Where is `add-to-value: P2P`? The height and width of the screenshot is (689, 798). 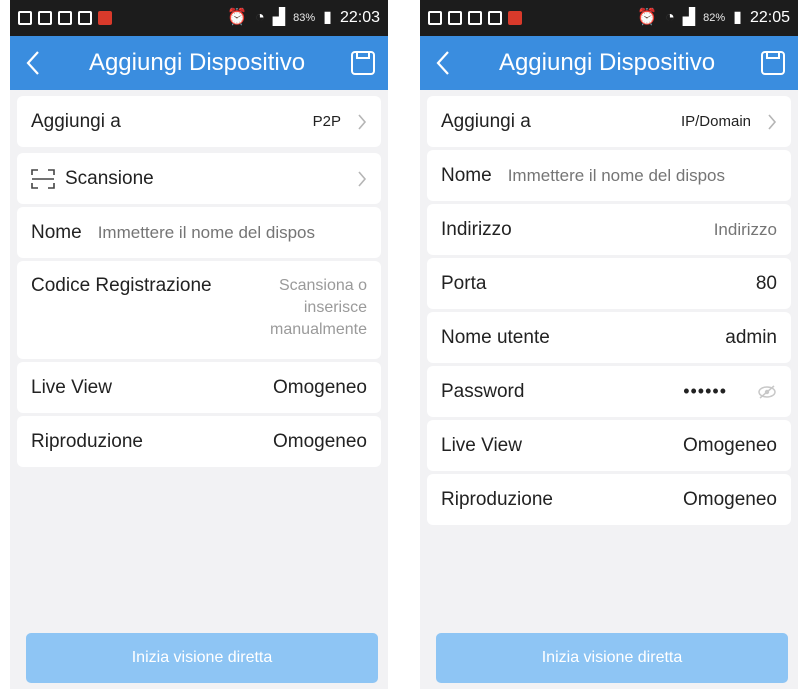 add-to-value: P2P is located at coordinates (326, 121).